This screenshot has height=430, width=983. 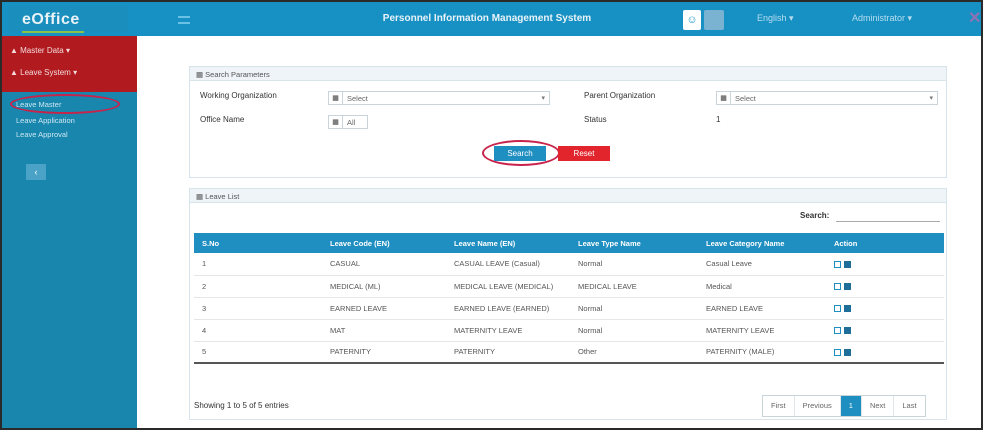 What do you see at coordinates (909, 406) in the screenshot?
I see `pager-last: Last` at bounding box center [909, 406].